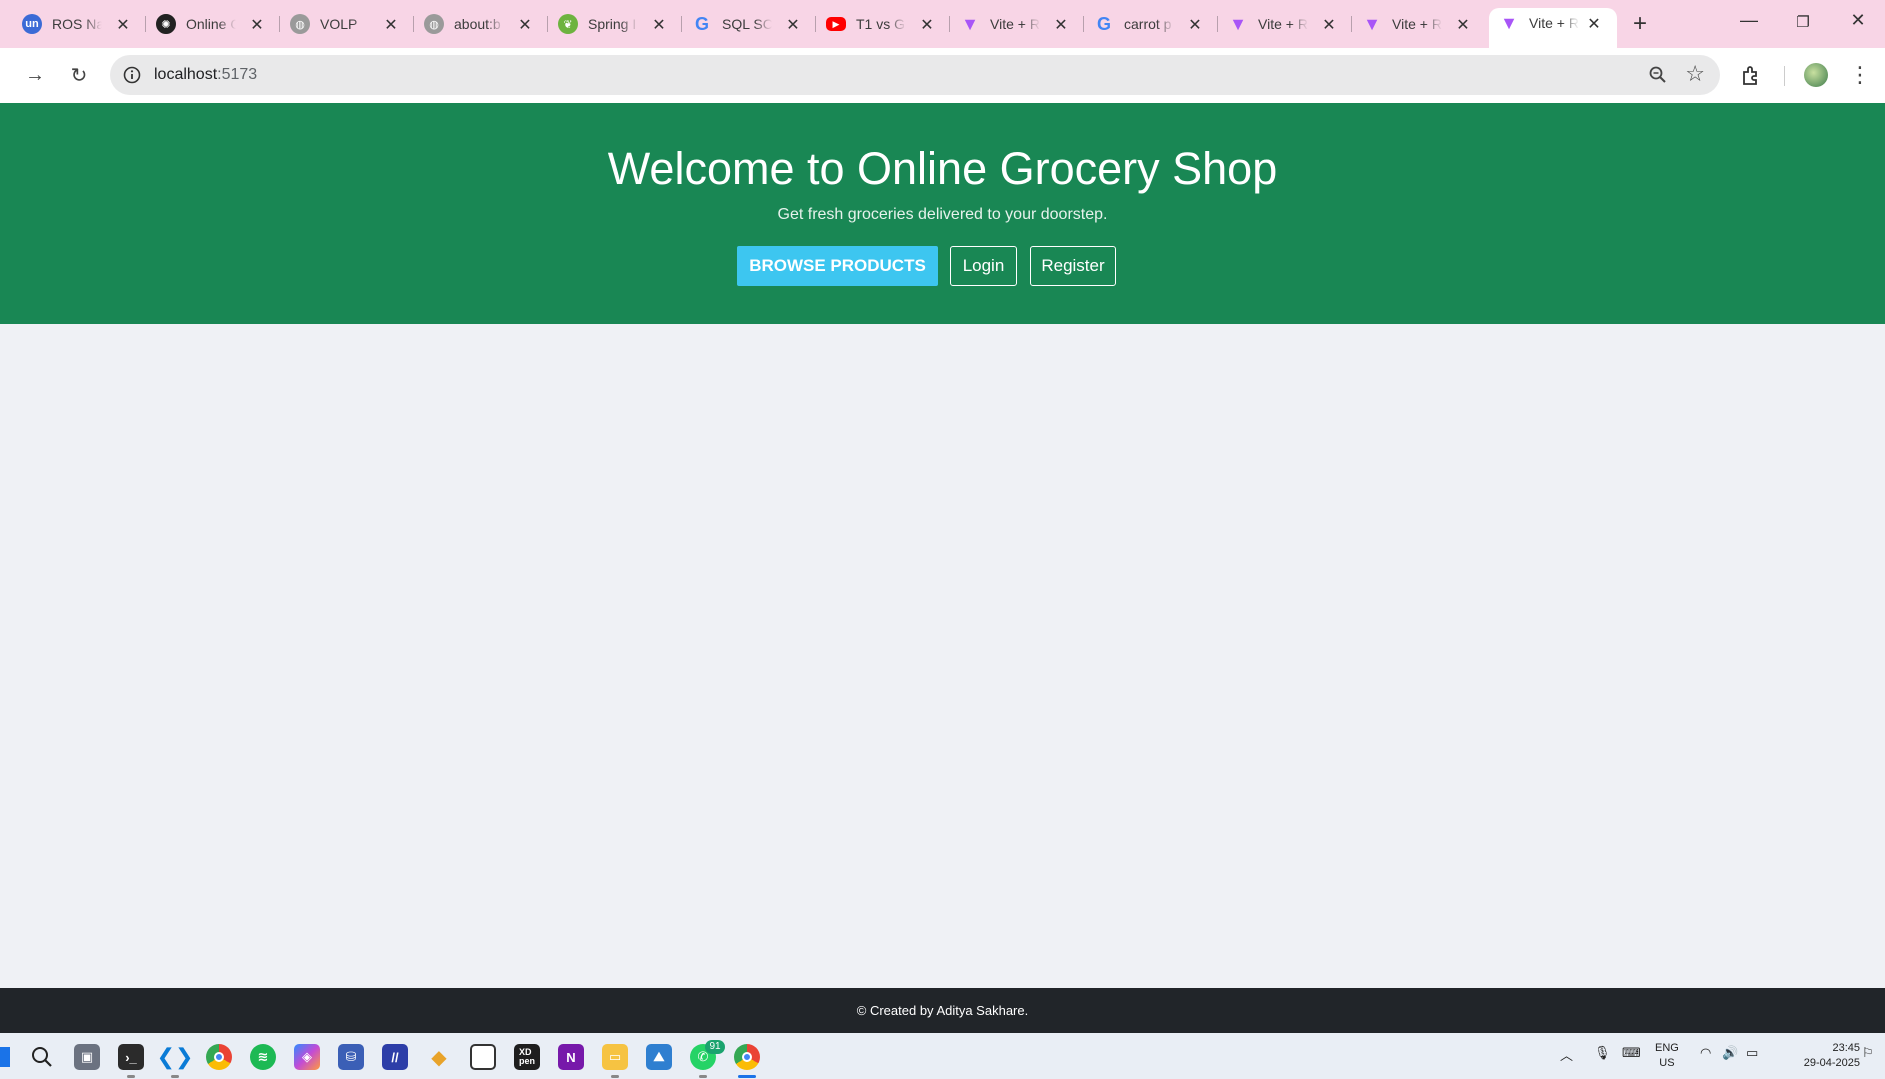 This screenshot has width=1885, height=1079. I want to click on extensions-icon, so click(1751, 75).